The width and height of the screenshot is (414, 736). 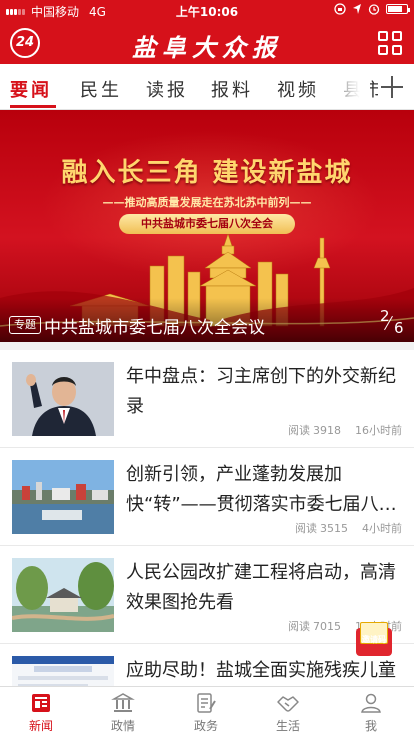 I want to click on read-count: 7015, so click(x=327, y=626).